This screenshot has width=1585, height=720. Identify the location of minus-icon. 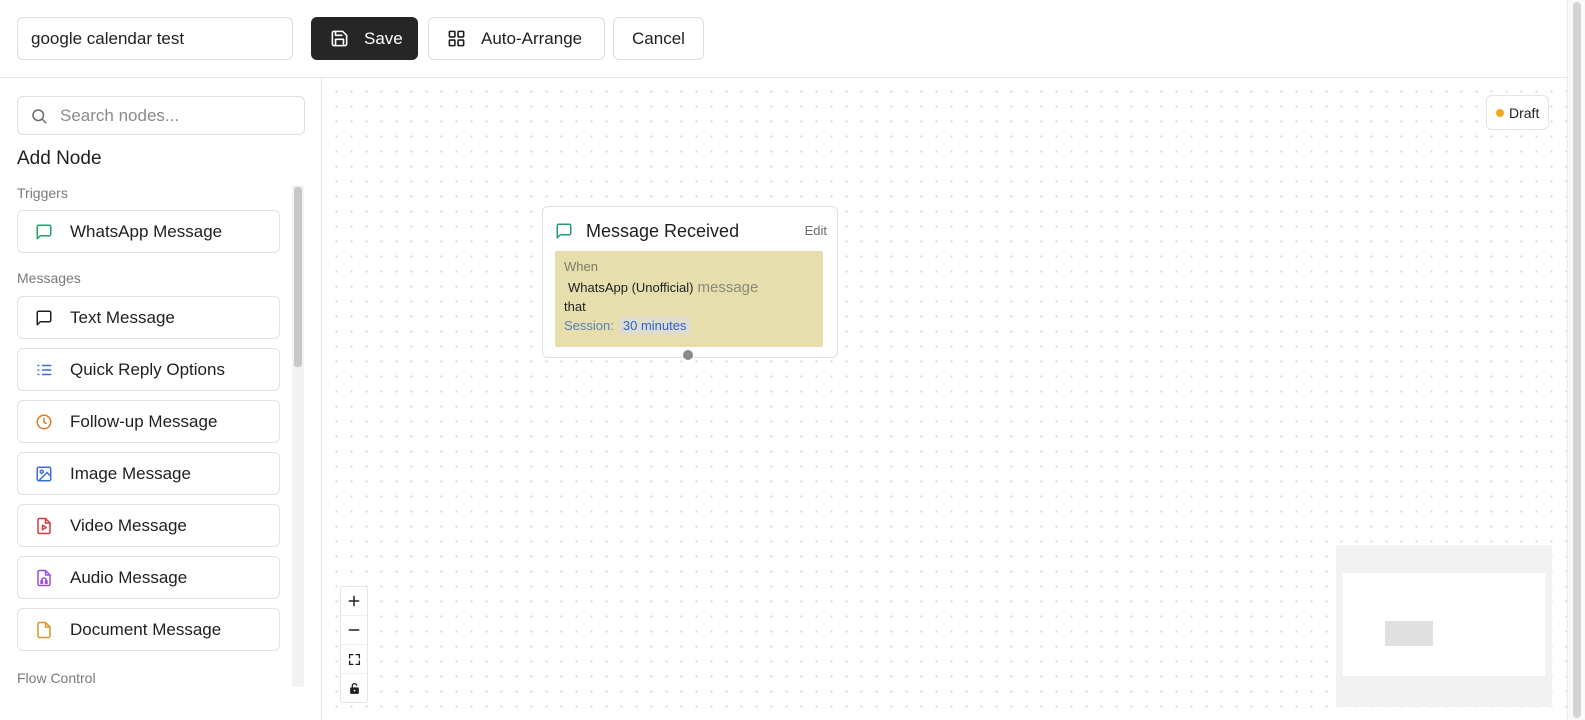
(354, 630).